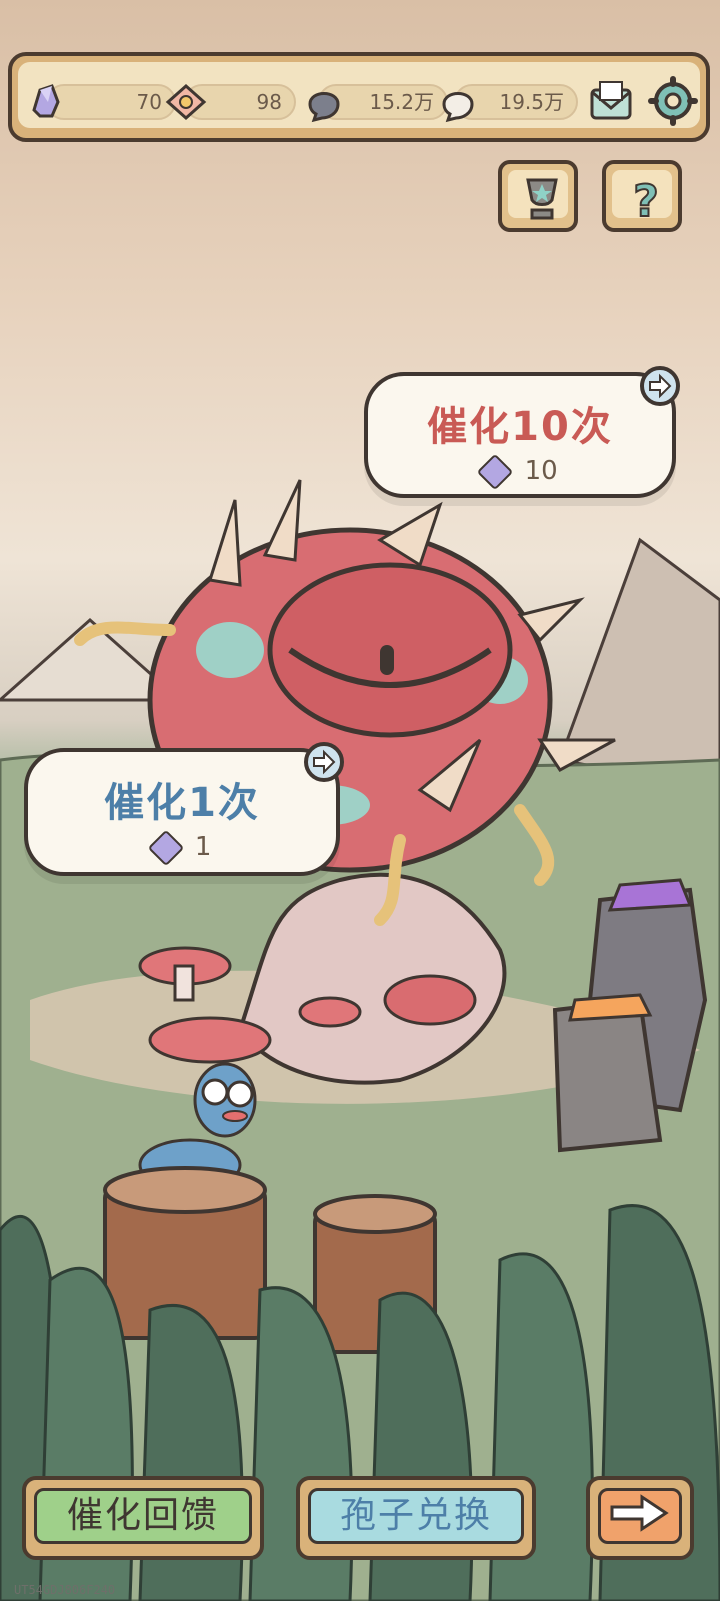 Image resolution: width=720 pixels, height=1601 pixels. I want to click on spore-exchange-label: 孢子兑换, so click(416, 1516).